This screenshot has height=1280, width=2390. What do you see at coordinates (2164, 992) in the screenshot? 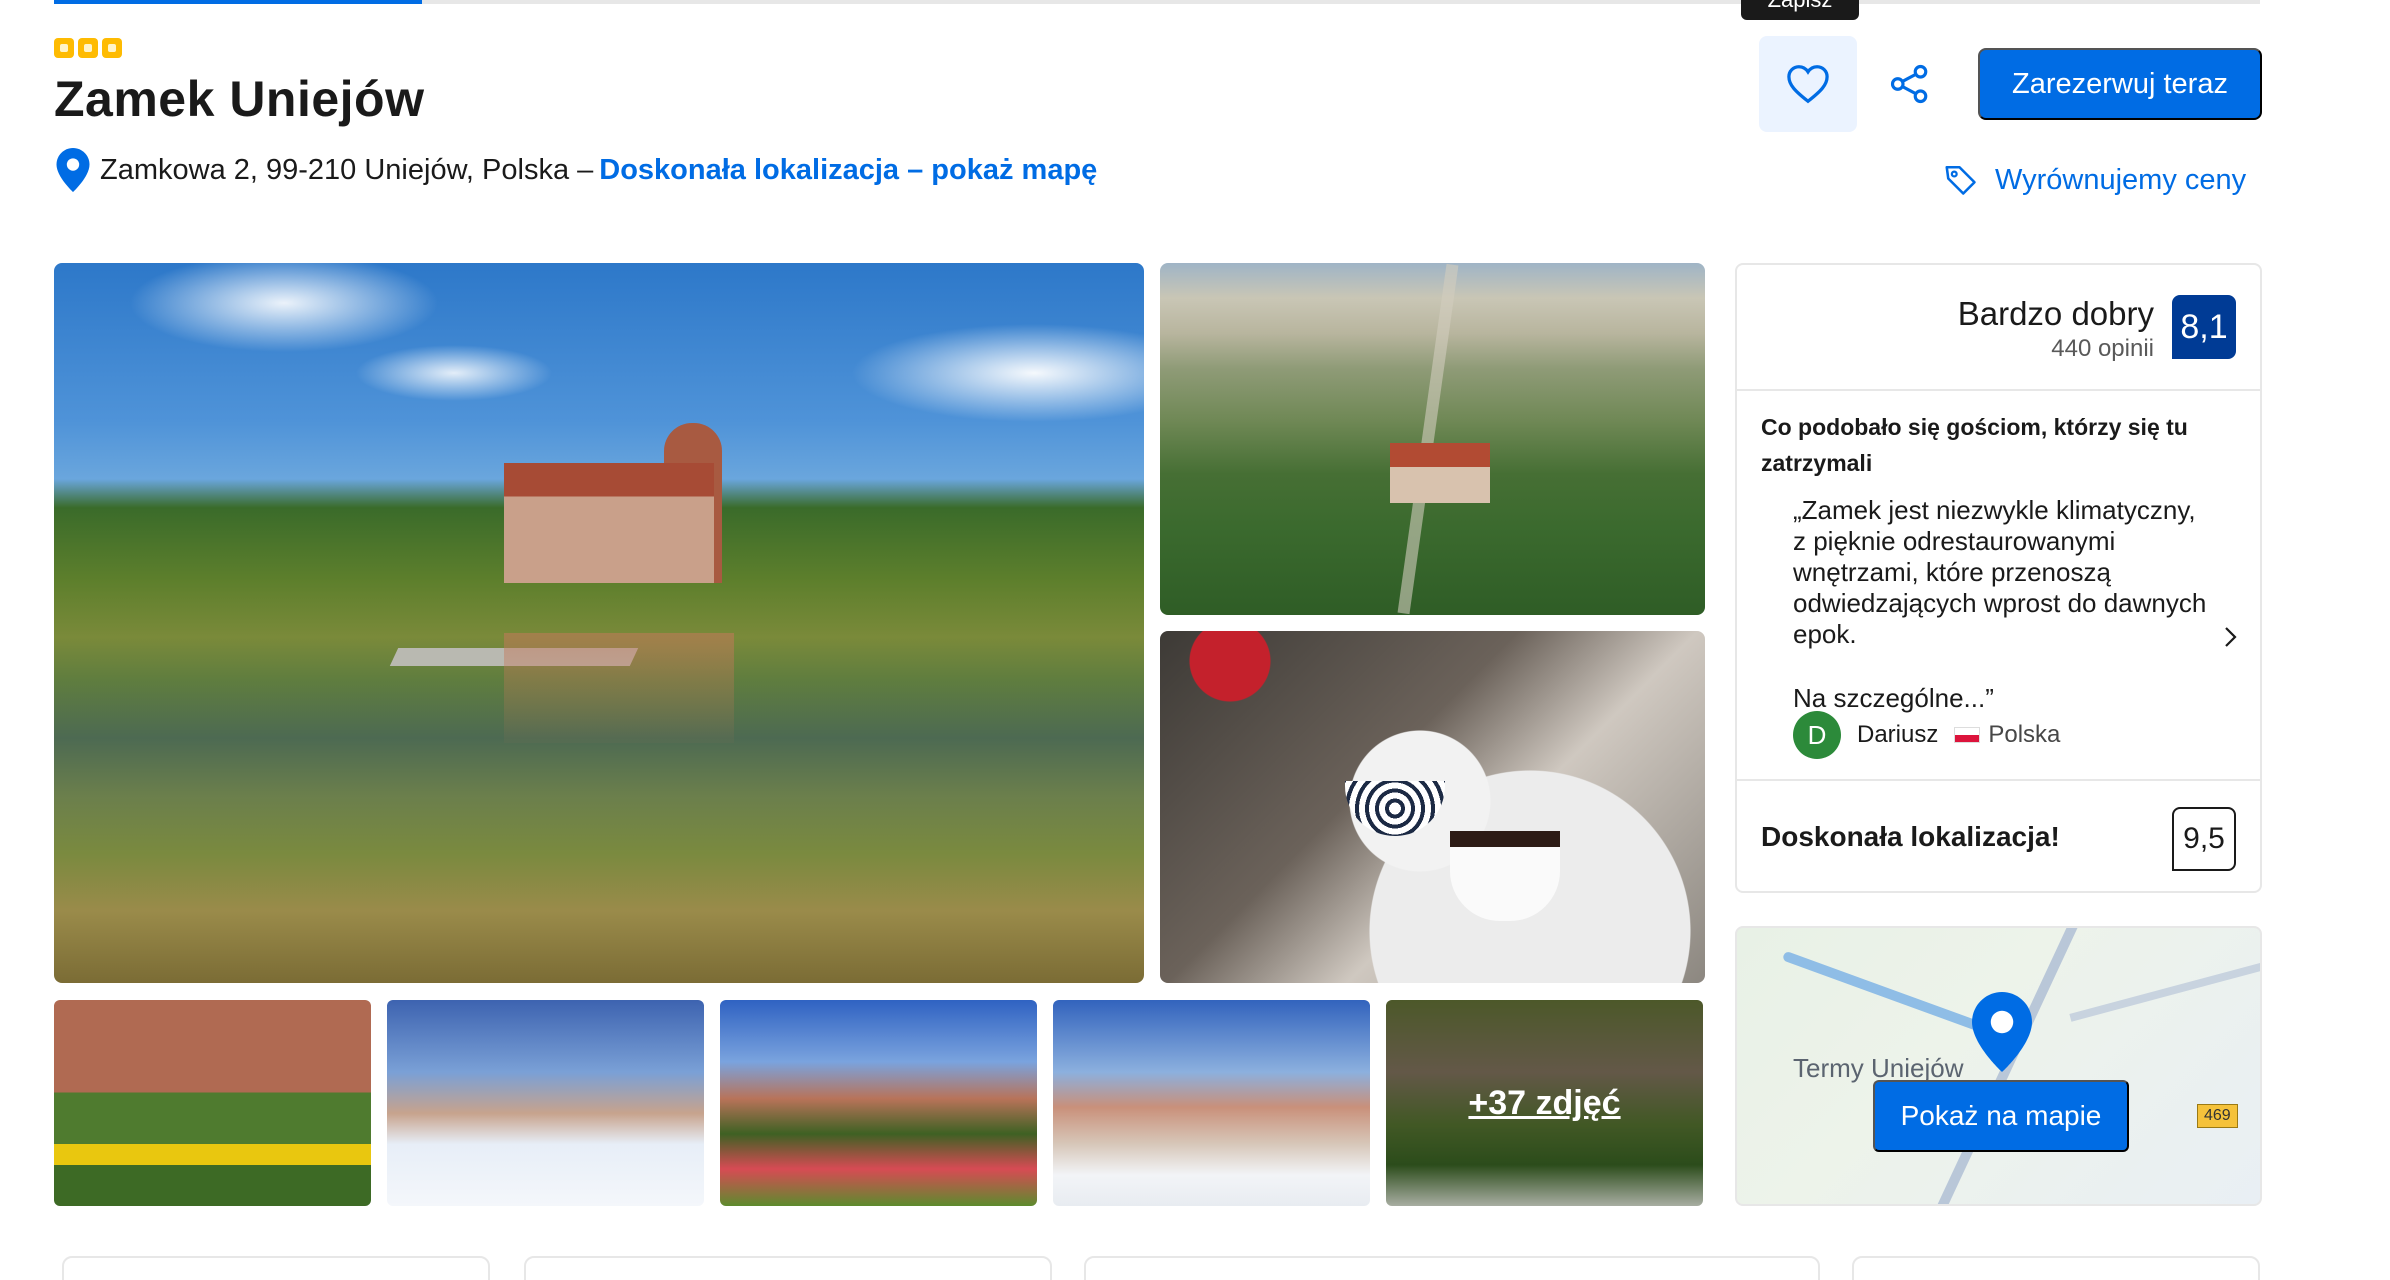
I see `map-road` at bounding box center [2164, 992].